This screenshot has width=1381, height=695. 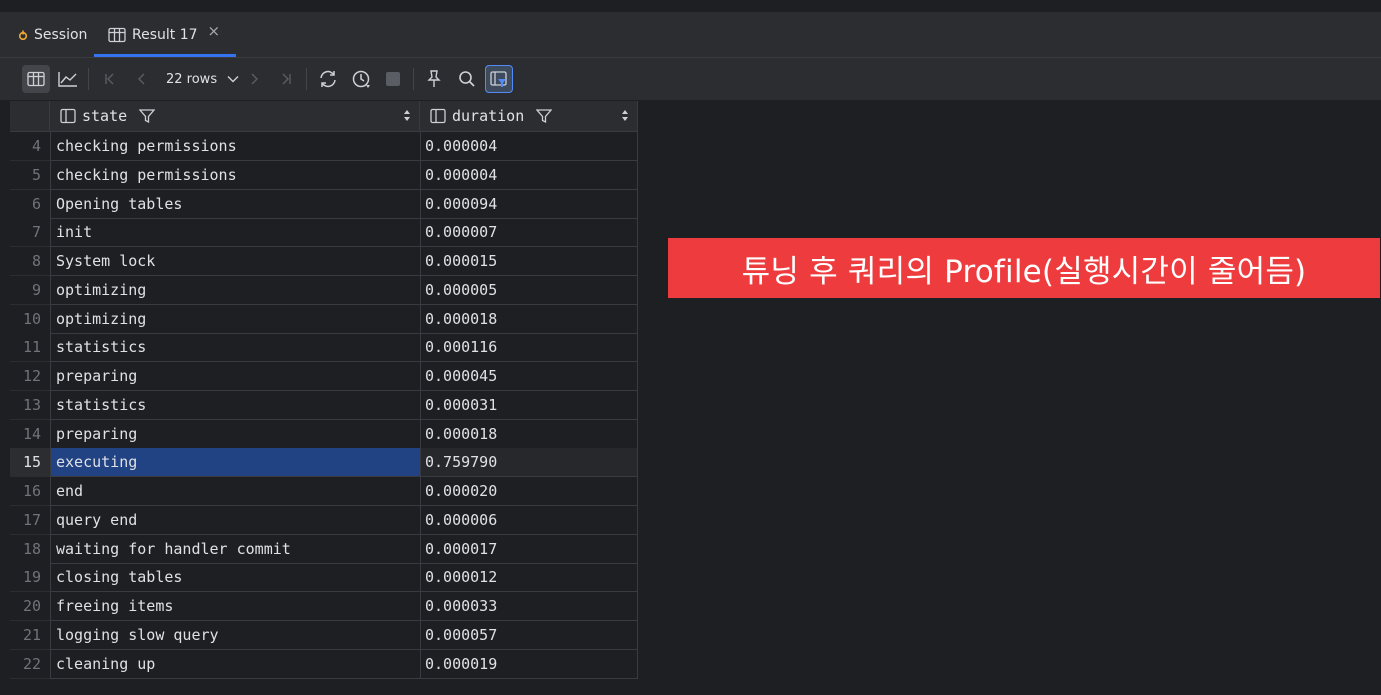 I want to click on stop-icon, so click(x=393, y=79).